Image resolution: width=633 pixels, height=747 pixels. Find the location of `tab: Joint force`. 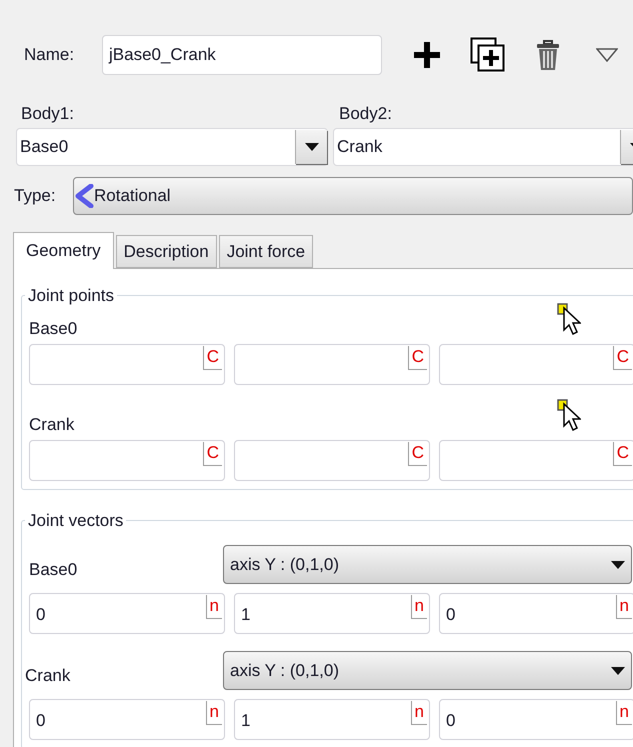

tab: Joint force is located at coordinates (266, 251).